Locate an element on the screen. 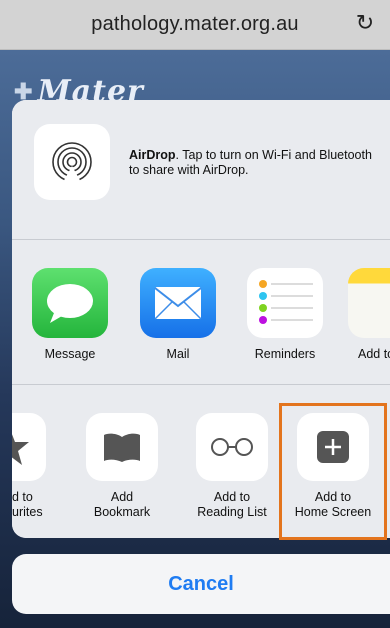 Image resolution: width=390 pixels, height=628 pixels. share-app-label: Mail is located at coordinates (178, 354).